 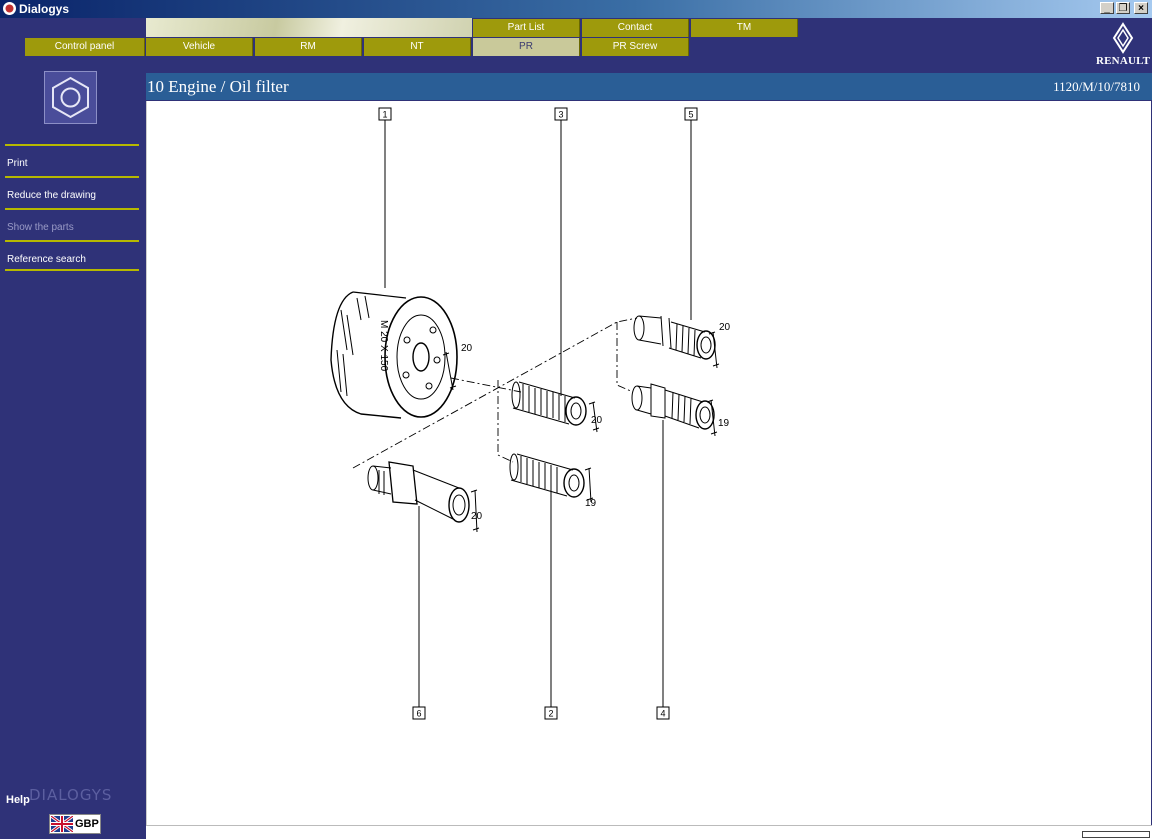 I want to click on uk-flag-icon, so click(x=62, y=824).